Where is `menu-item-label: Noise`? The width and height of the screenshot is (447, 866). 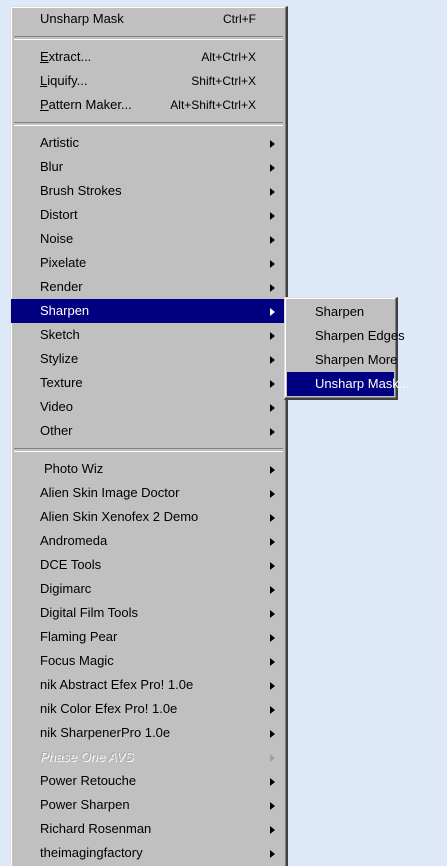 menu-item-label: Noise is located at coordinates (57, 238).